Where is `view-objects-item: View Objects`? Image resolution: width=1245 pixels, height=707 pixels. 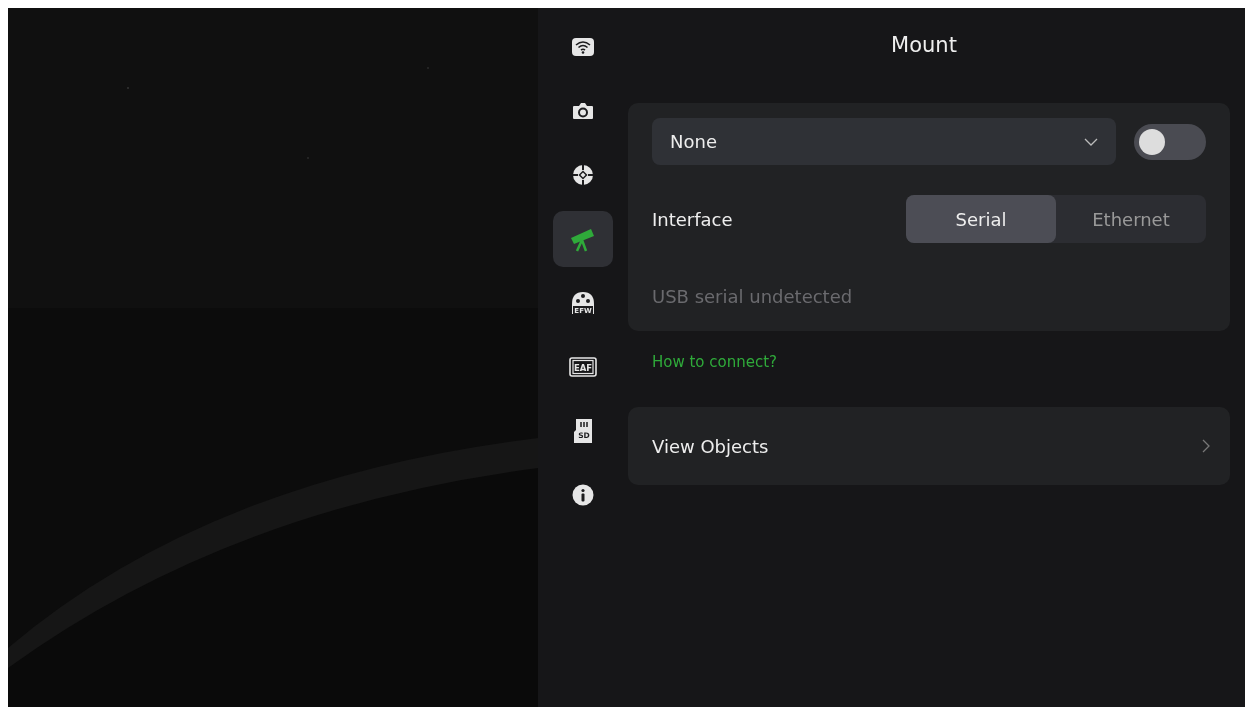 view-objects-item: View Objects is located at coordinates (929, 446).